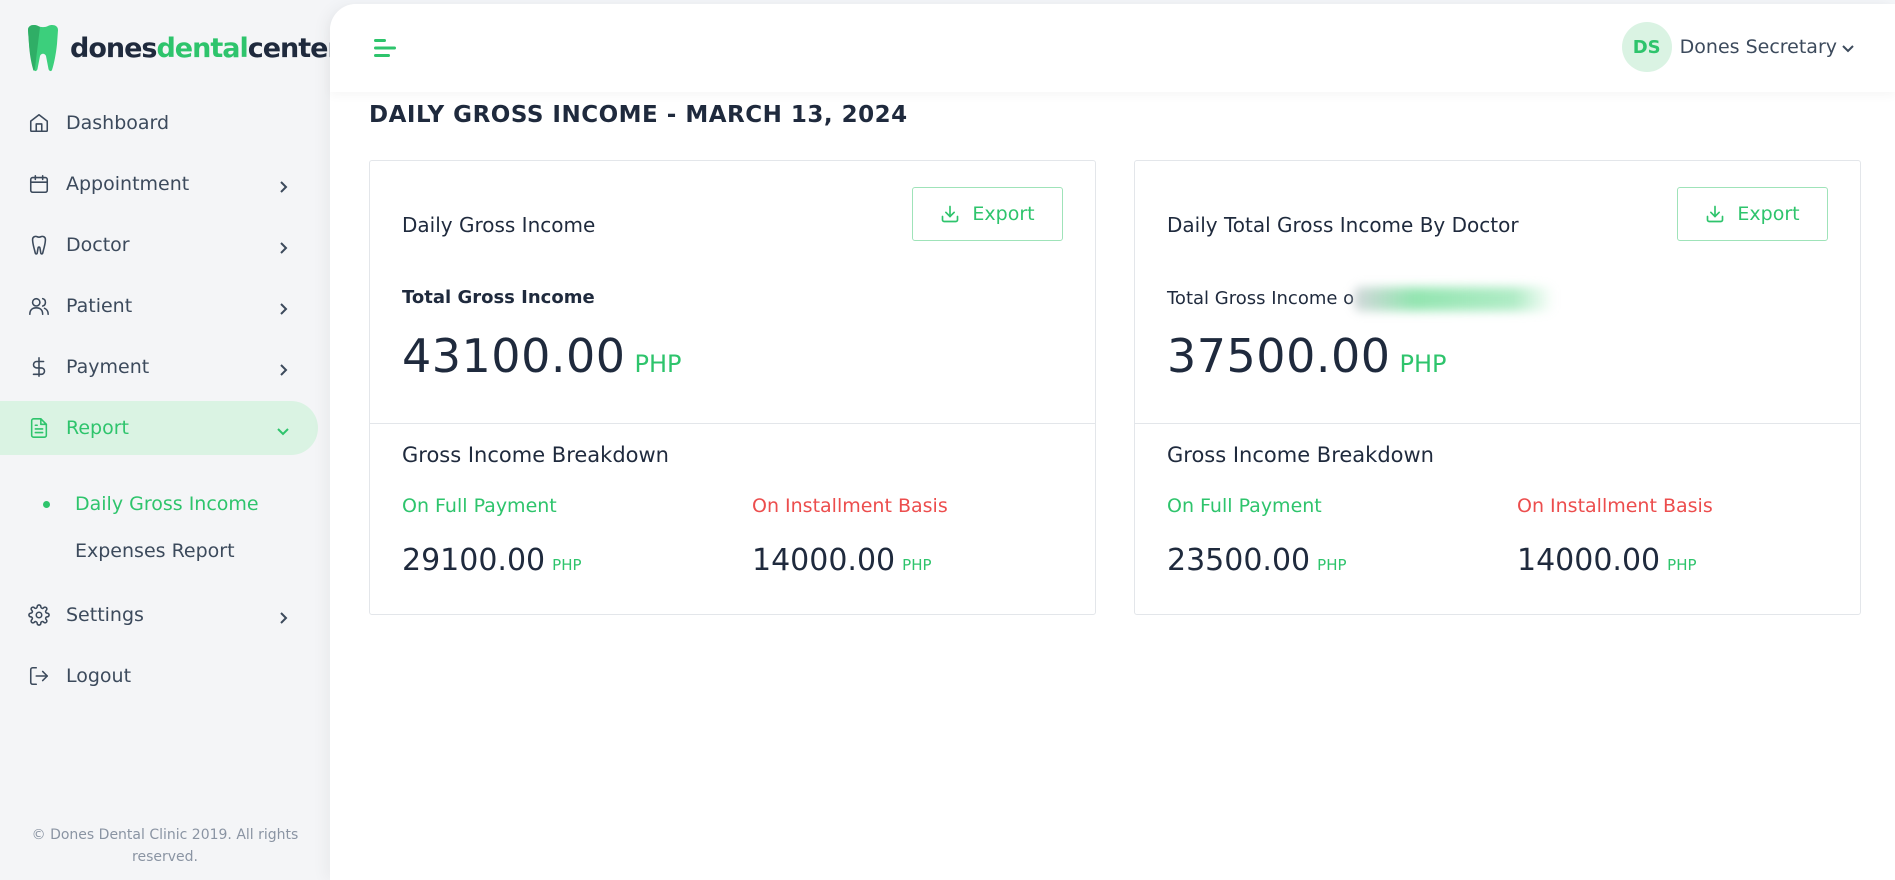  Describe the element at coordinates (492, 536) in the screenshot. I see `full-payment-block: On Full Payment 29100.00 PHP` at that location.